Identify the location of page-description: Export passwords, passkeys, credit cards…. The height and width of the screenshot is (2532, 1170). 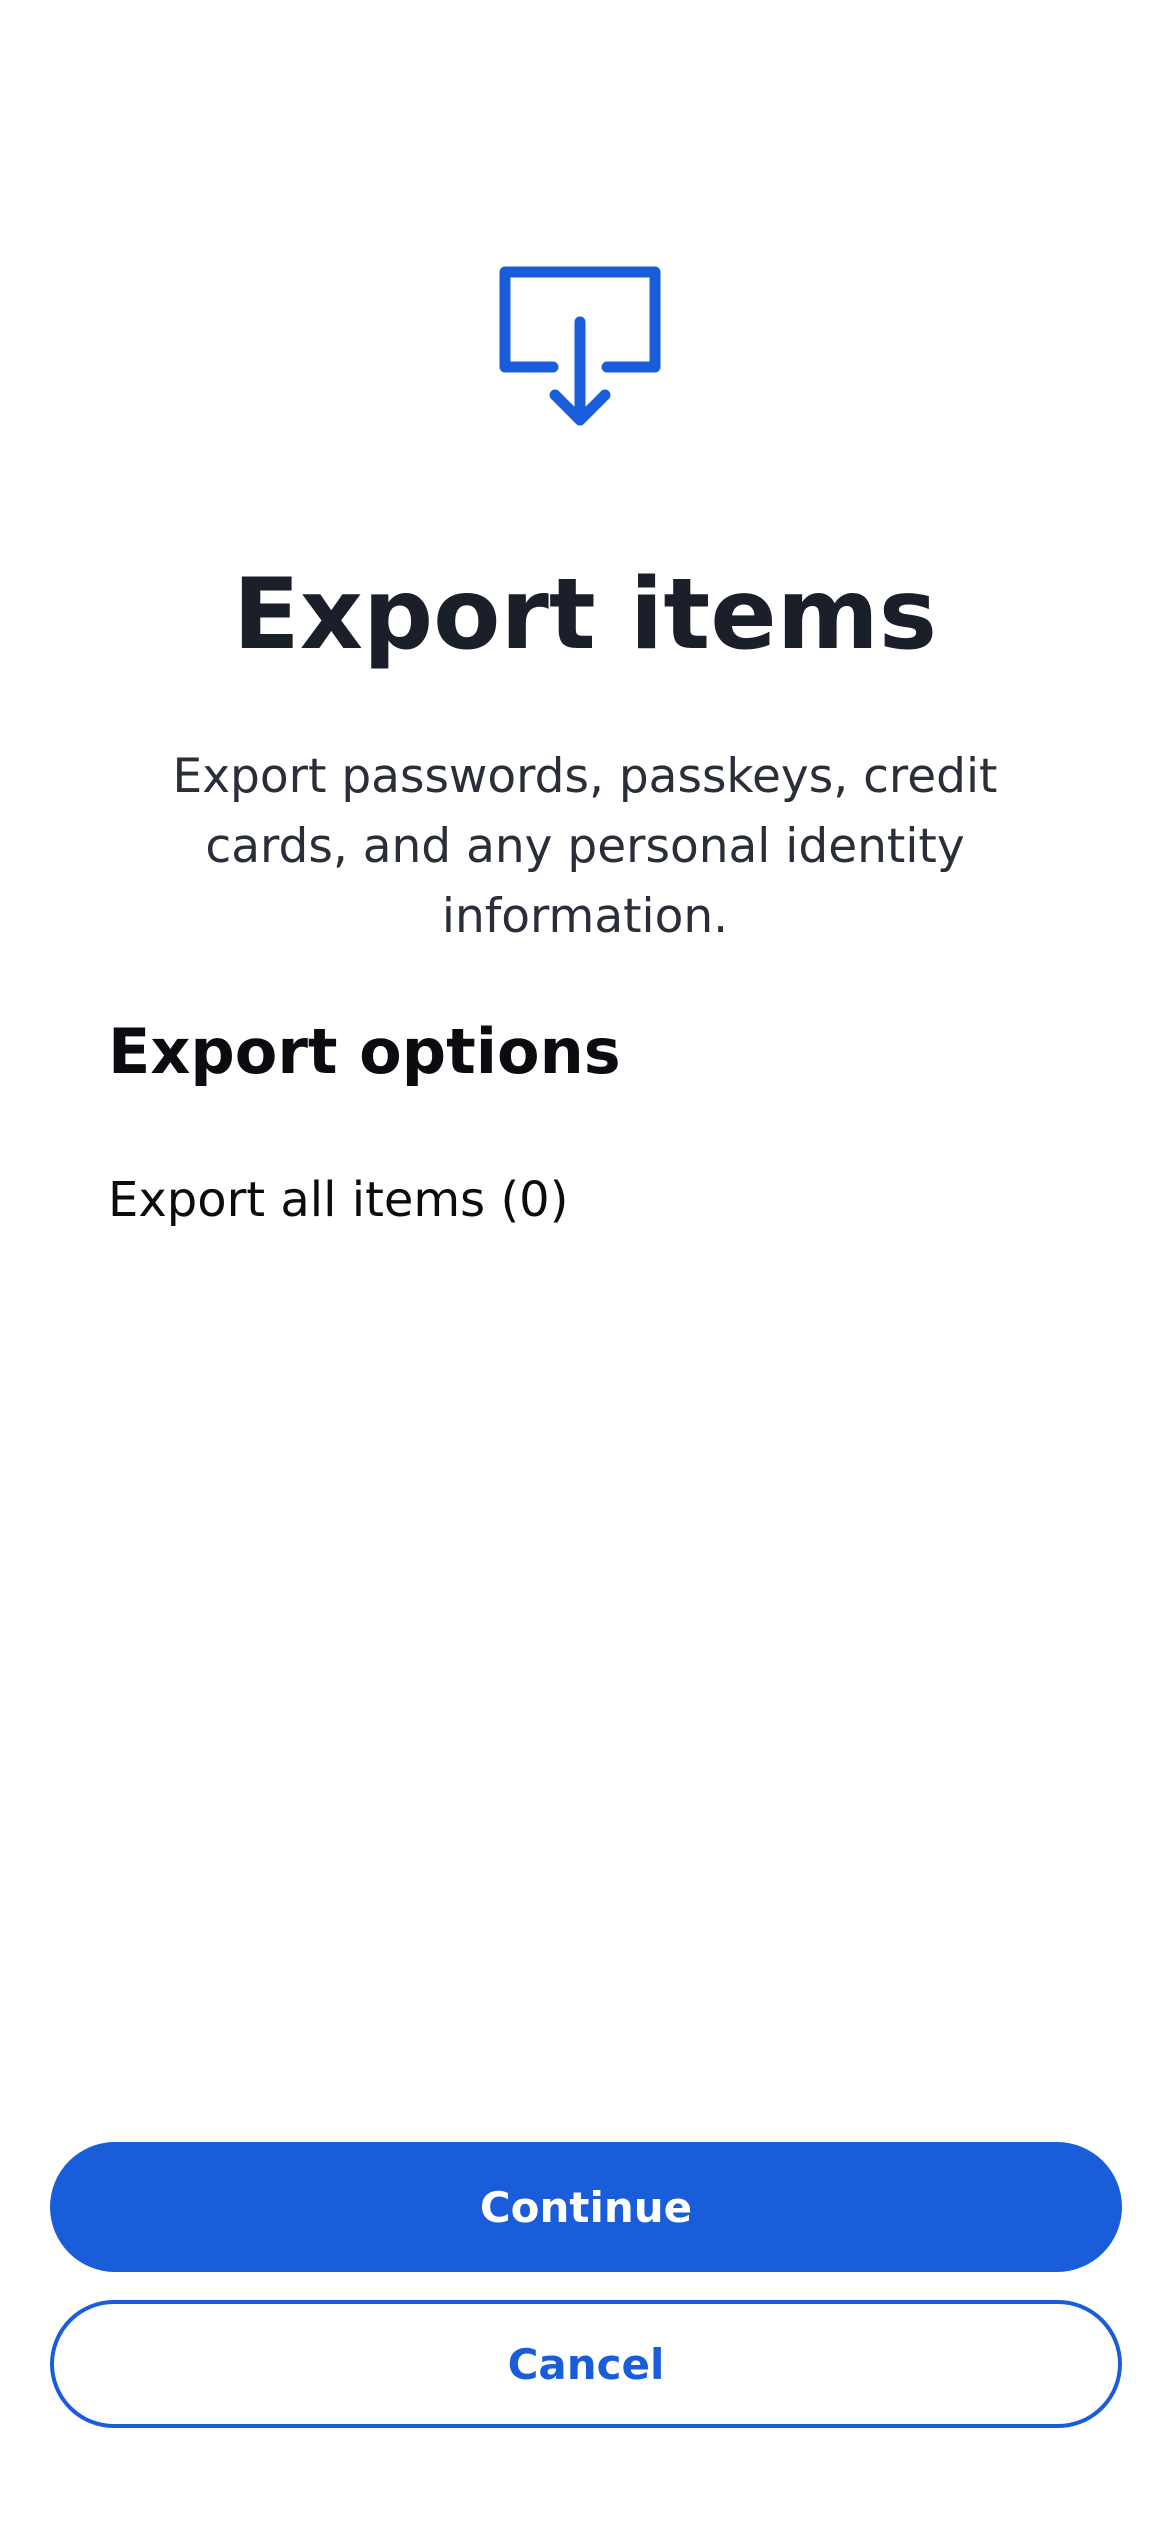
(585, 846).